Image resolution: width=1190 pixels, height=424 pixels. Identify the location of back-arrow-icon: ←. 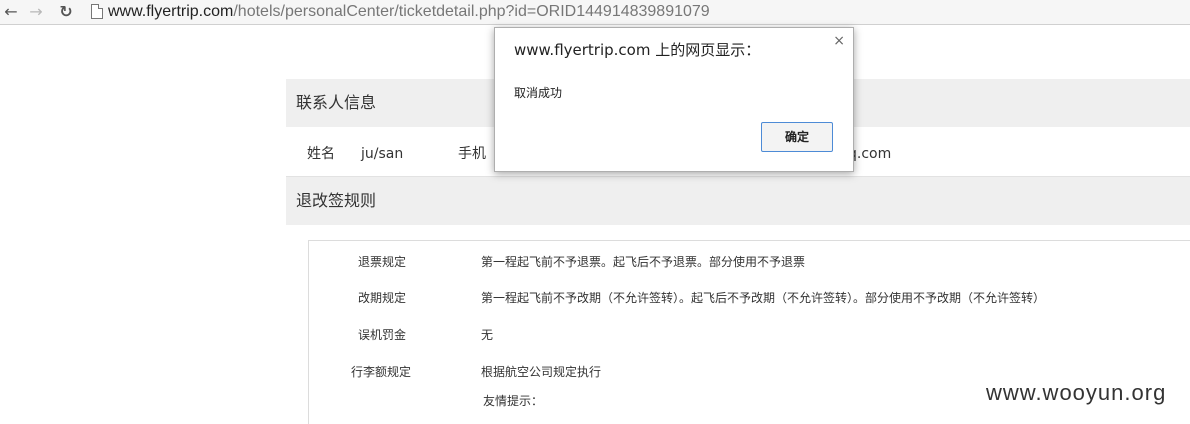
(11, 12).